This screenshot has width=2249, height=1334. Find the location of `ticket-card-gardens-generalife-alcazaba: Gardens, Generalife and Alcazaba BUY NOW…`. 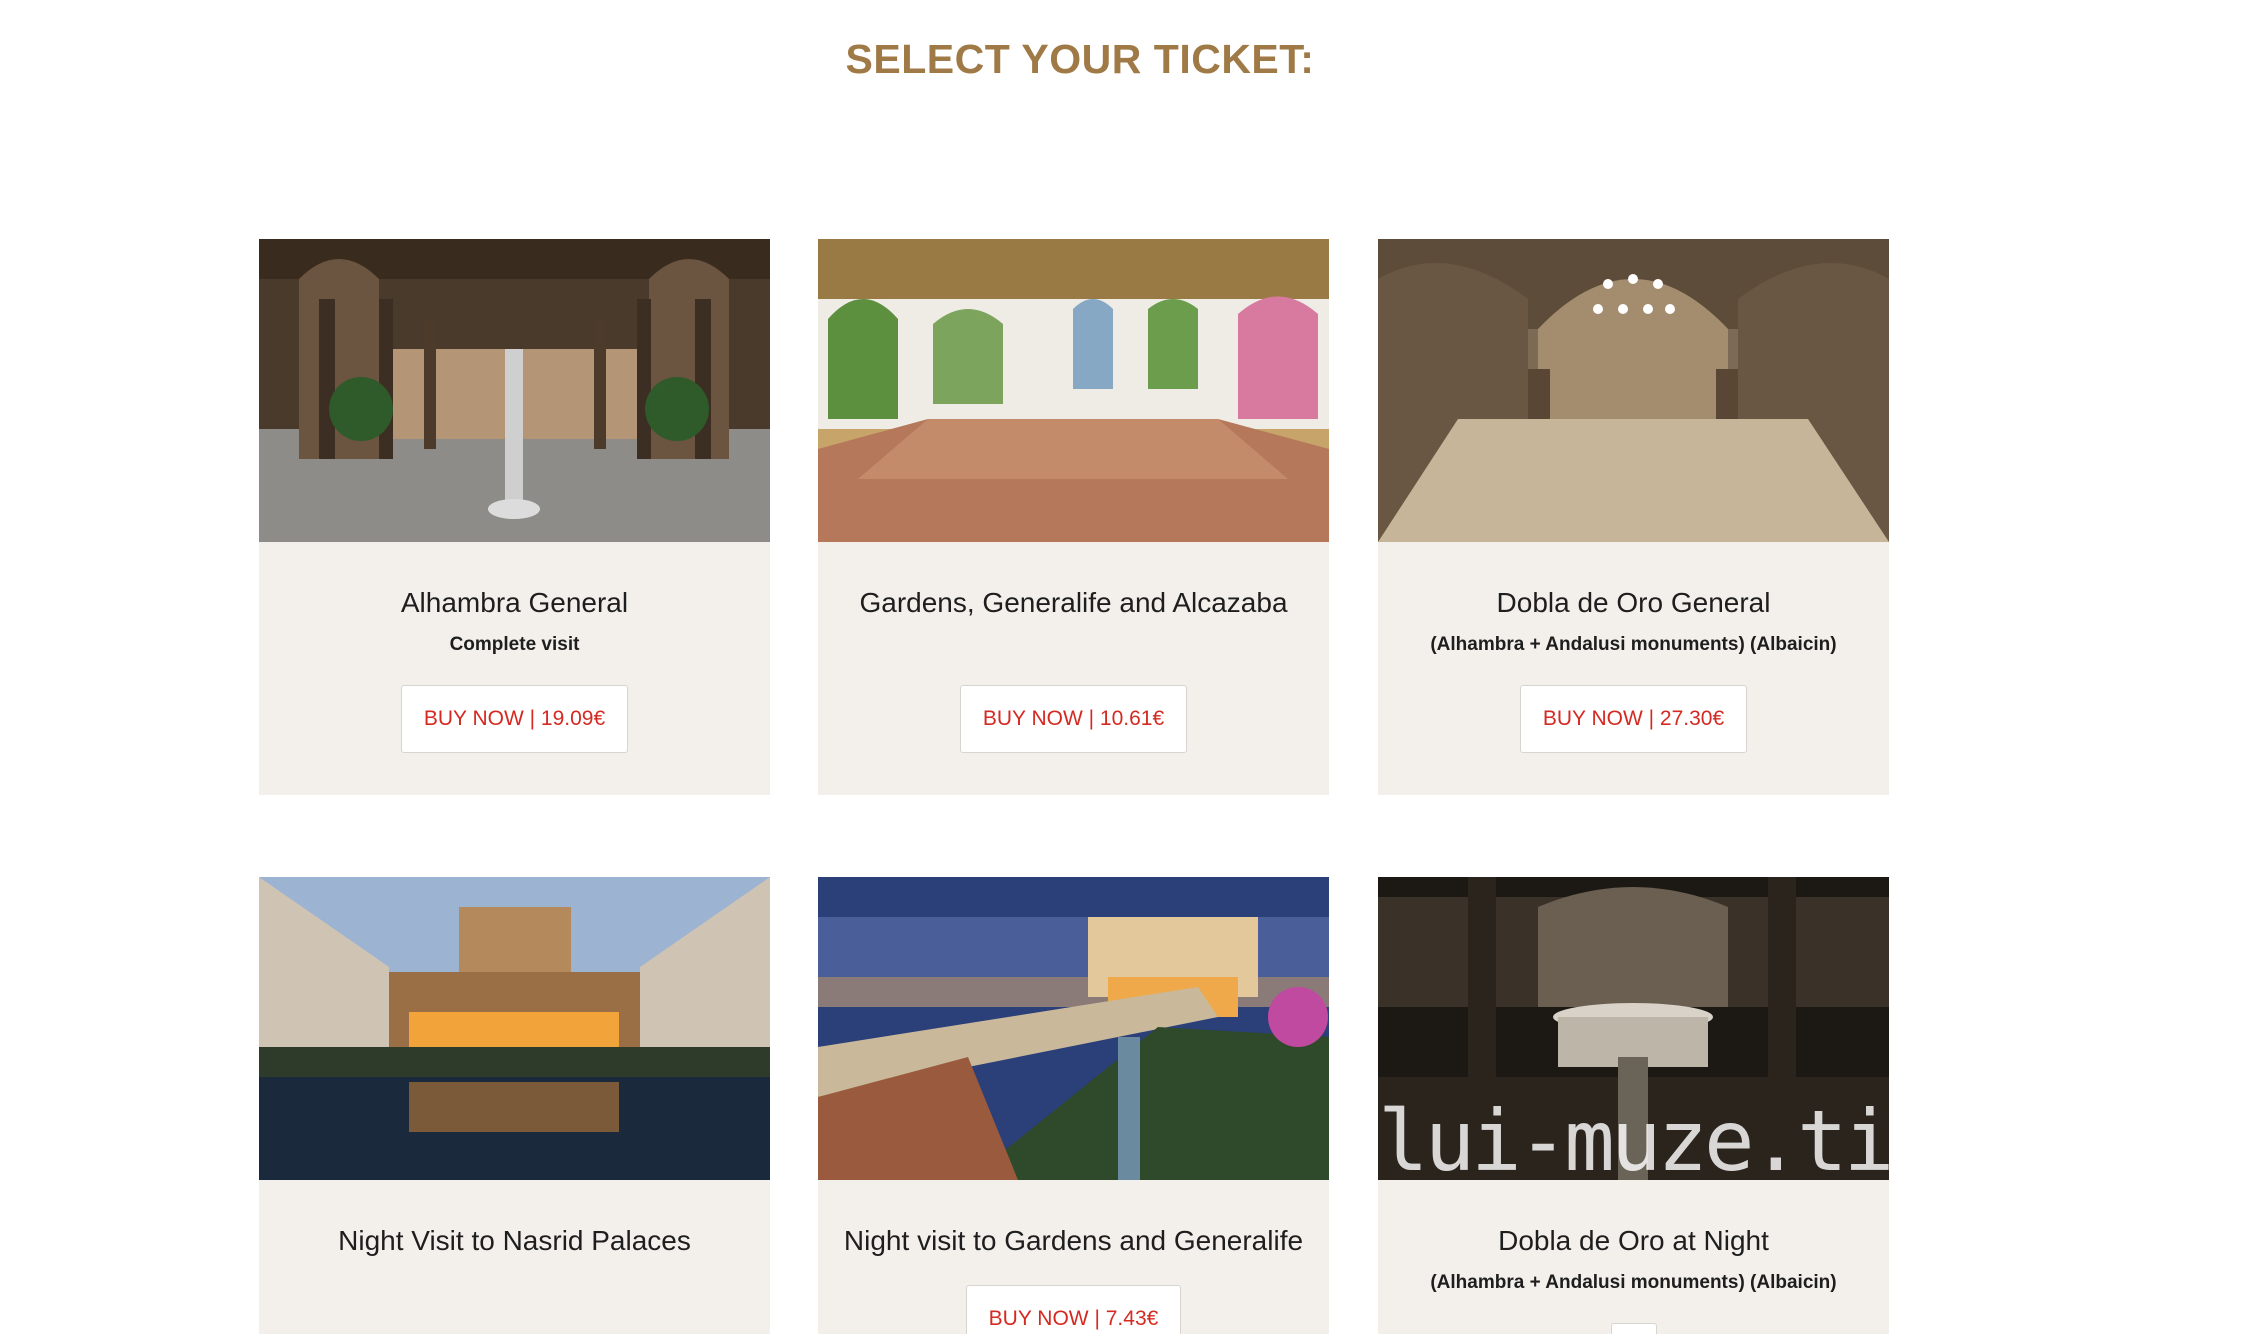

ticket-card-gardens-generalife-alcazaba: Gardens, Generalife and Alcazaba BUY NOW… is located at coordinates (1073, 517).